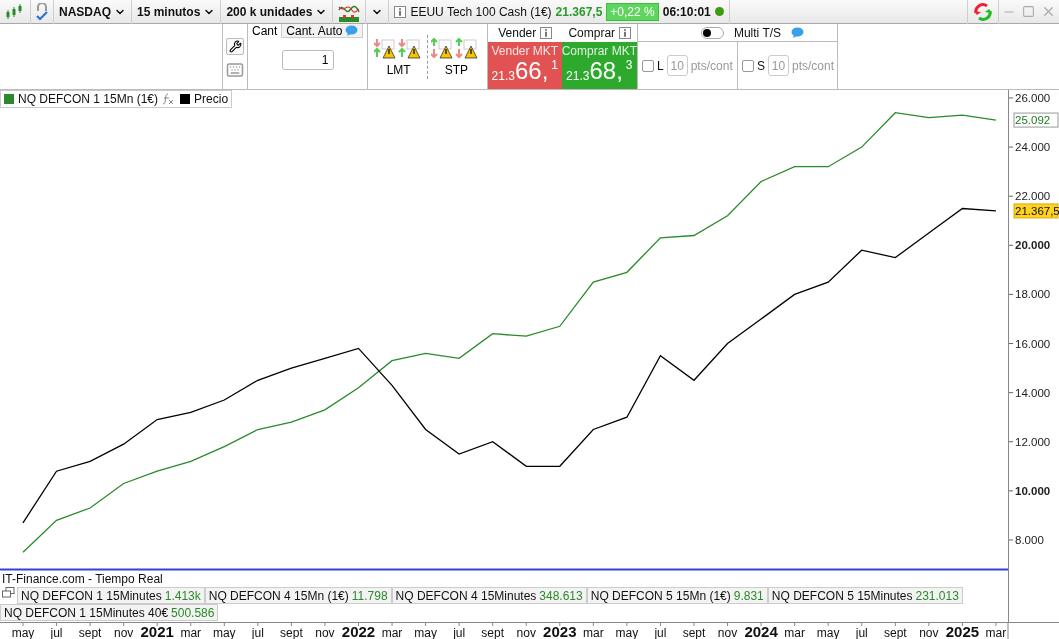 Image resolution: width=1059 pixels, height=639 pixels. I want to click on function-icon, so click(168, 99).